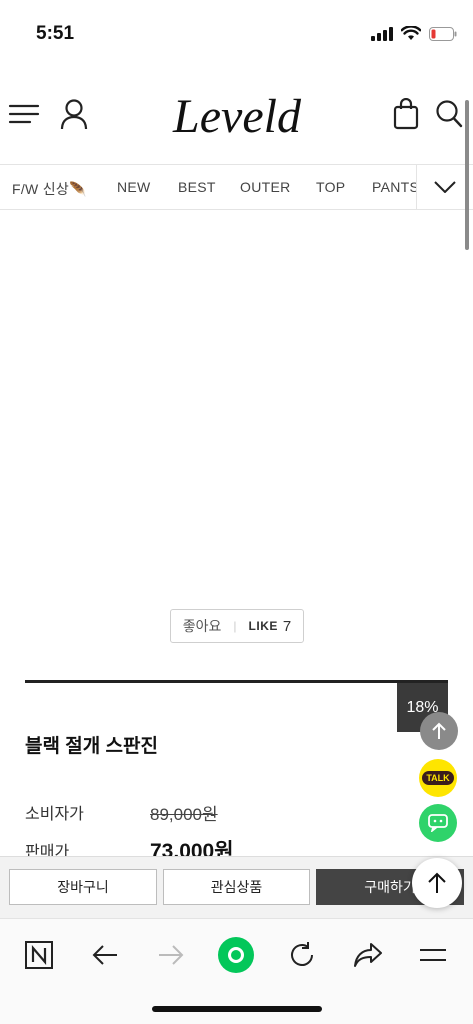 The image size is (473, 1024). I want to click on green-dot-icon, so click(236, 955).